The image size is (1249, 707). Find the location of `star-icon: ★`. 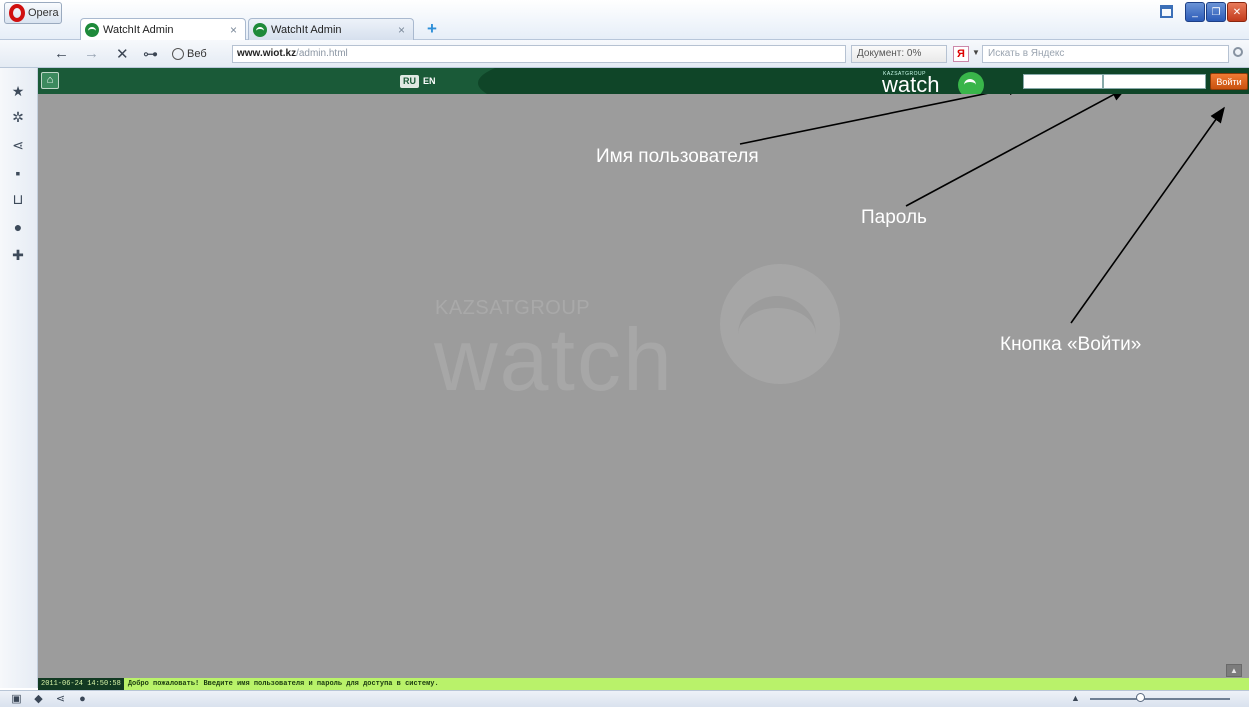

star-icon: ★ is located at coordinates (18, 91).